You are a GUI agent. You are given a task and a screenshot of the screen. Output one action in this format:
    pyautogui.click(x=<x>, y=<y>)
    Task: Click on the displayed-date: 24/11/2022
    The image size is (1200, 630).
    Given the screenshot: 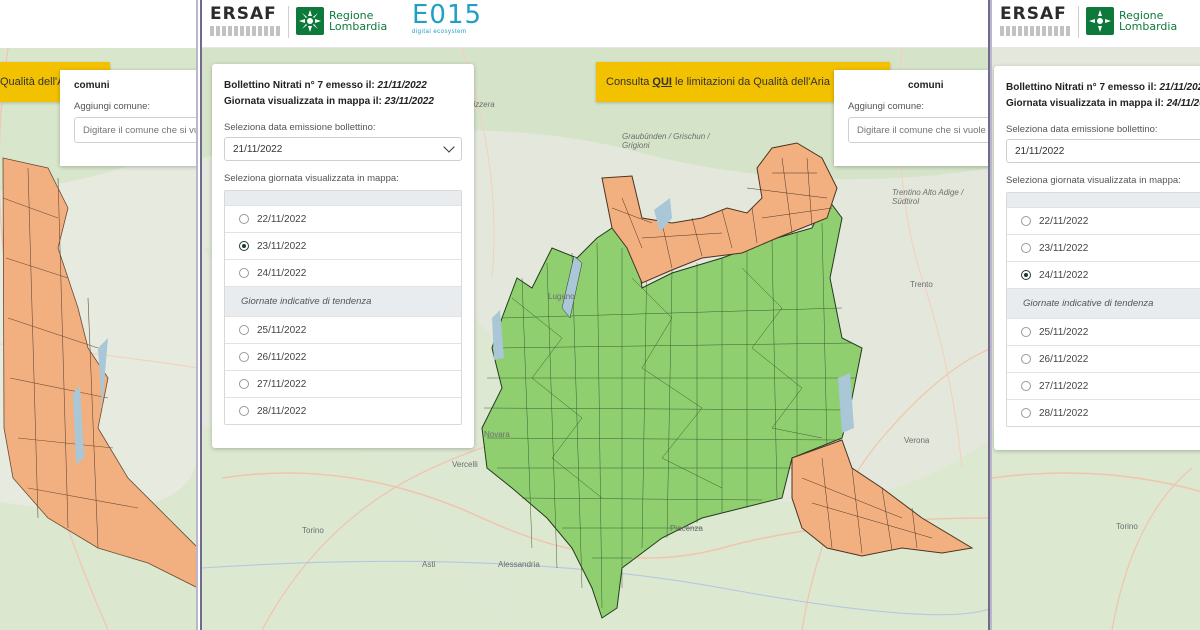 What is the action you would take?
    pyautogui.click(x=1183, y=103)
    